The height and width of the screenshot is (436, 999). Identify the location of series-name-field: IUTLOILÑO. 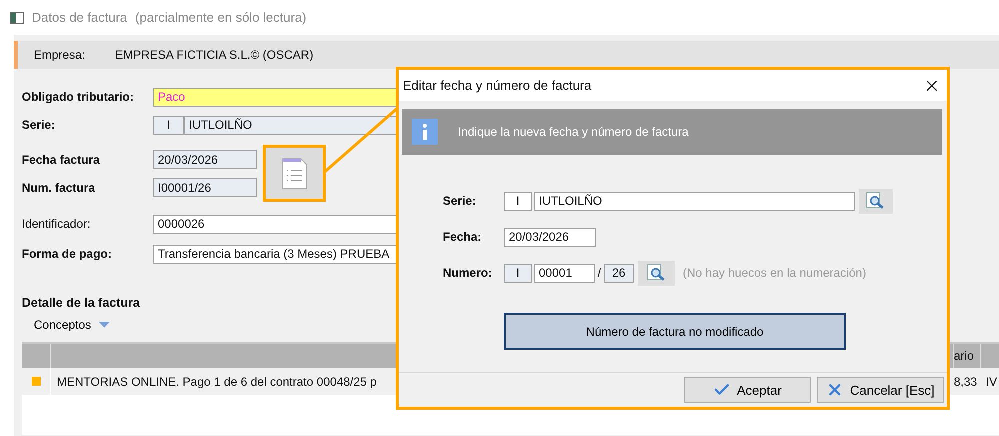
(694, 201).